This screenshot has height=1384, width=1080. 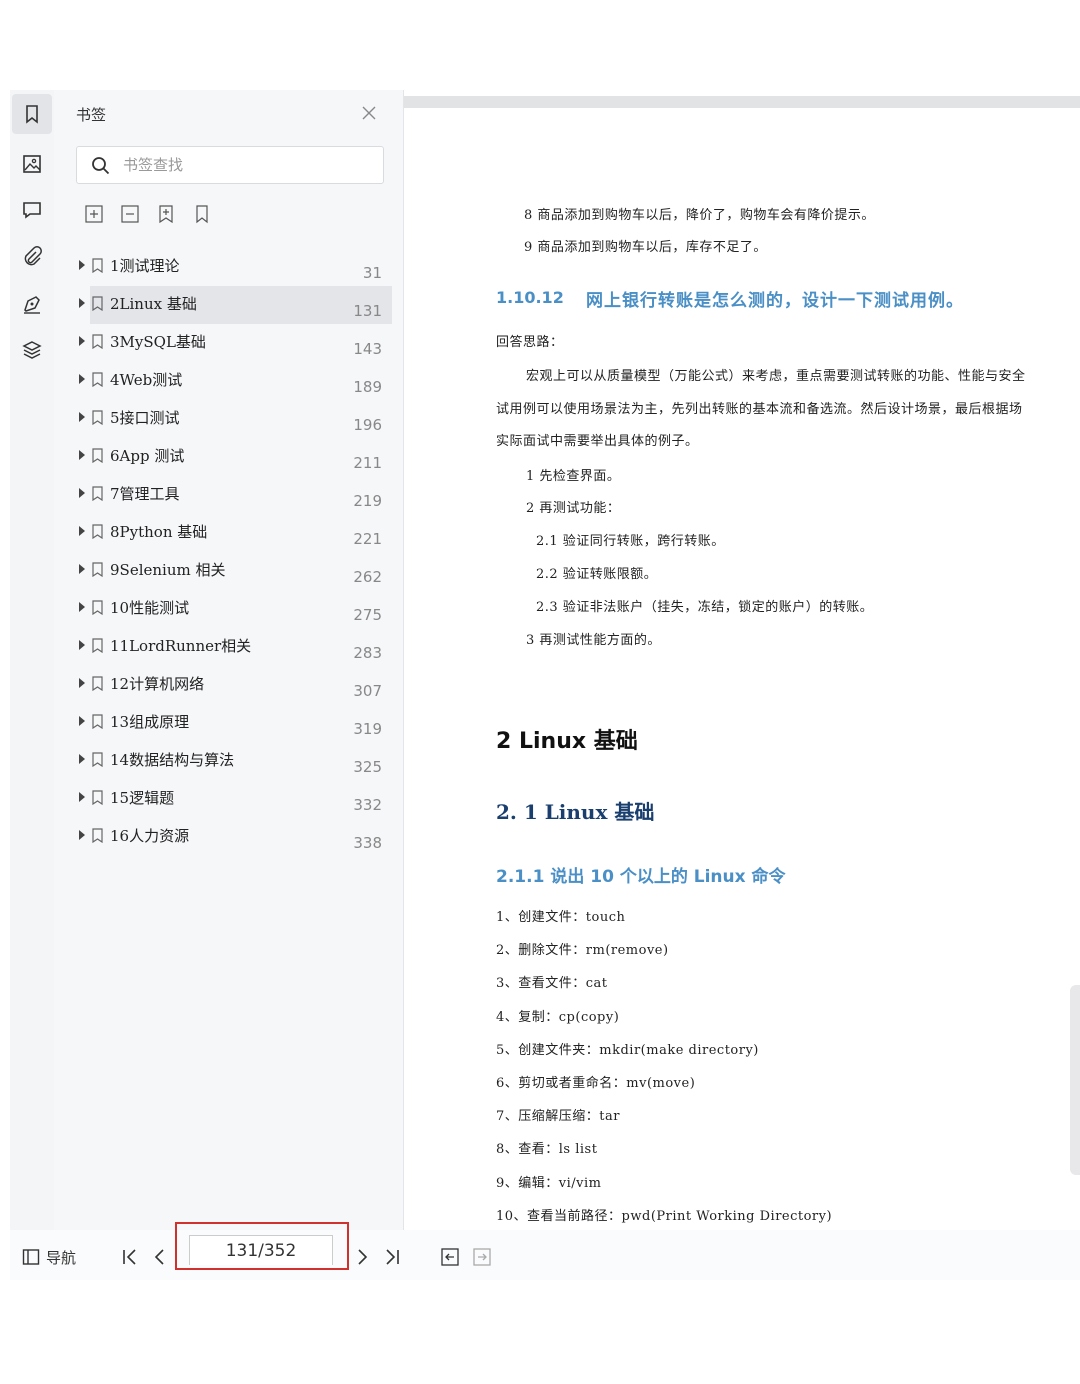 I want to click on page-number-input, so click(x=261, y=1250).